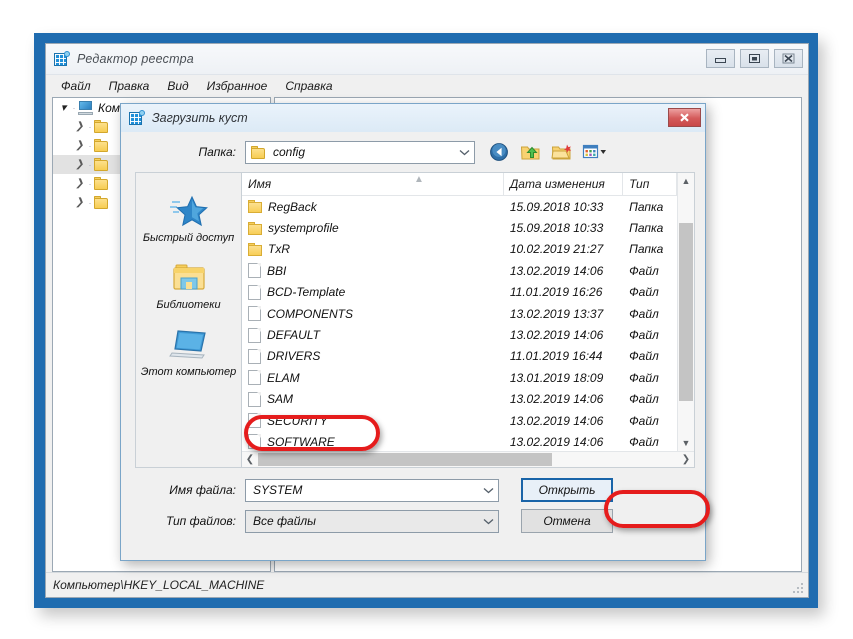 The width and height of the screenshot is (853, 639). I want to click on file-date-cell: 11.01.2019 16:26, so click(556, 292).